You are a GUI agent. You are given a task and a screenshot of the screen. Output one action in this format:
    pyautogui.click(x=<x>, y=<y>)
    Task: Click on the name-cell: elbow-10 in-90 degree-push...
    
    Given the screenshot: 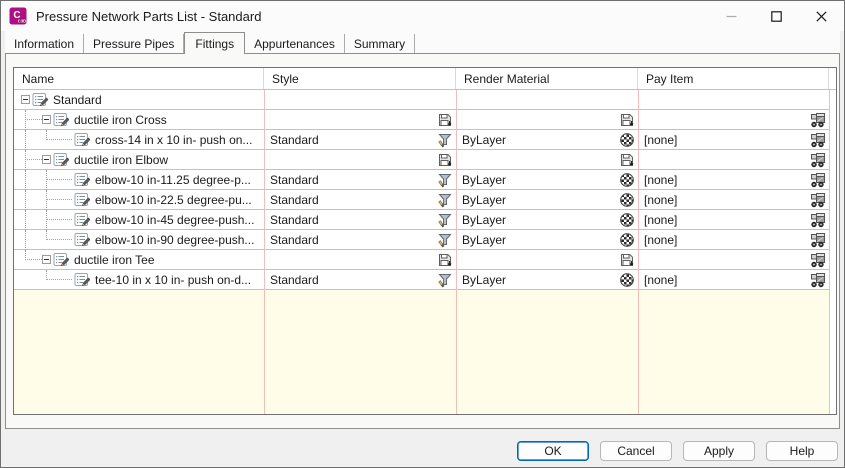 What is the action you would take?
    pyautogui.click(x=139, y=240)
    